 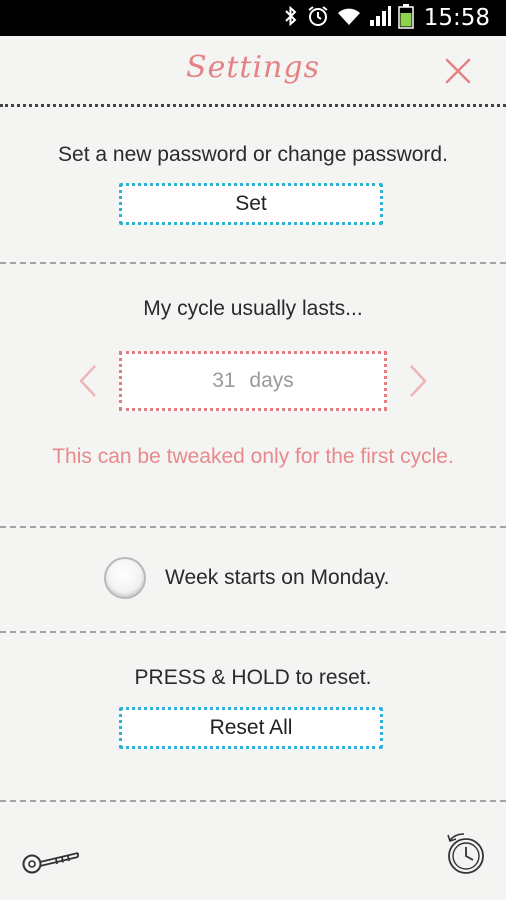 What do you see at coordinates (253, 67) in the screenshot?
I see `page-title: Settings` at bounding box center [253, 67].